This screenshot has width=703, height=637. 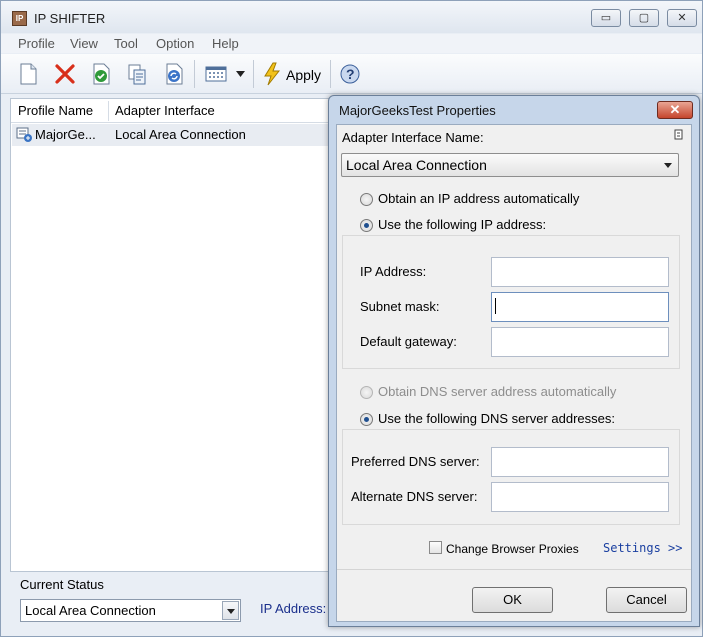 What do you see at coordinates (84, 43) in the screenshot?
I see `menu-view: View` at bounding box center [84, 43].